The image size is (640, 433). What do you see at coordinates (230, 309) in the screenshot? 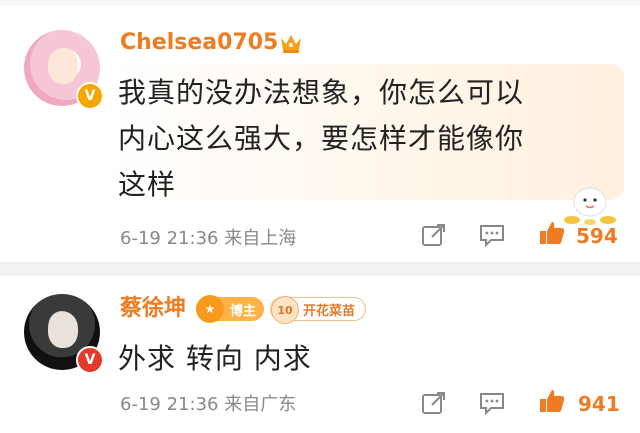
I see `host-badge: ★ 博主` at bounding box center [230, 309].